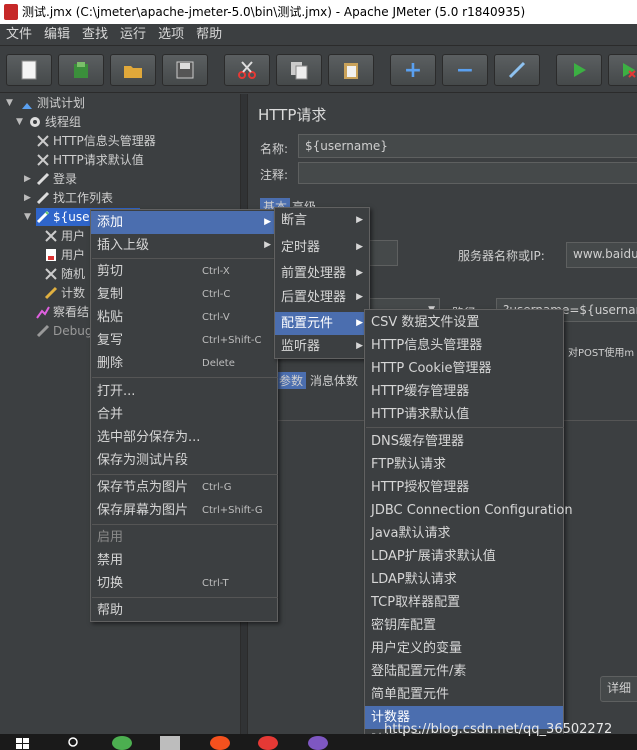 Image resolution: width=637 pixels, height=750 pixels. What do you see at coordinates (467, 146) in the screenshot?
I see `name-field: ${username}` at bounding box center [467, 146].